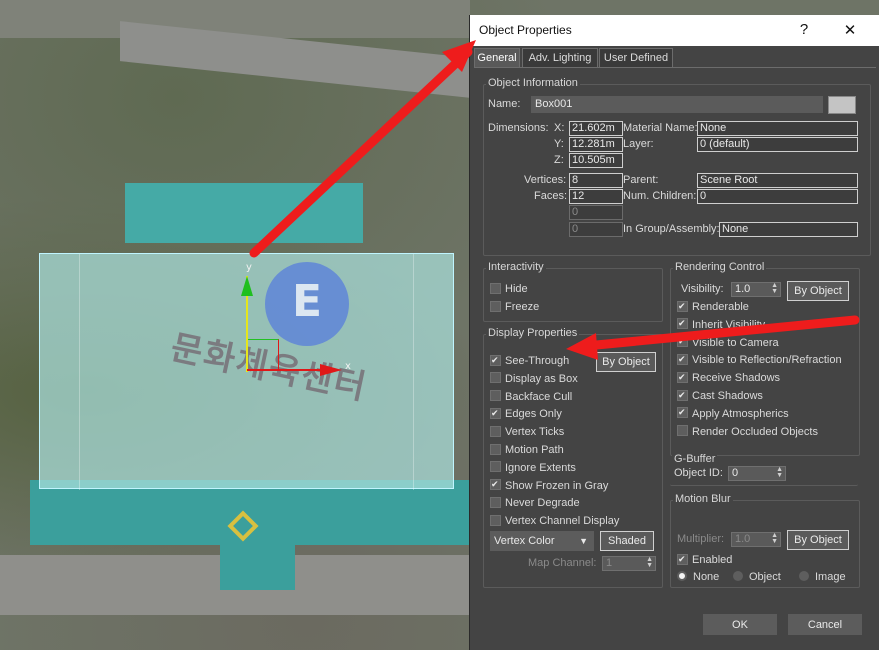 The width and height of the screenshot is (879, 650). What do you see at coordinates (712, 560) in the screenshot?
I see `checkbox-label: Enabled` at bounding box center [712, 560].